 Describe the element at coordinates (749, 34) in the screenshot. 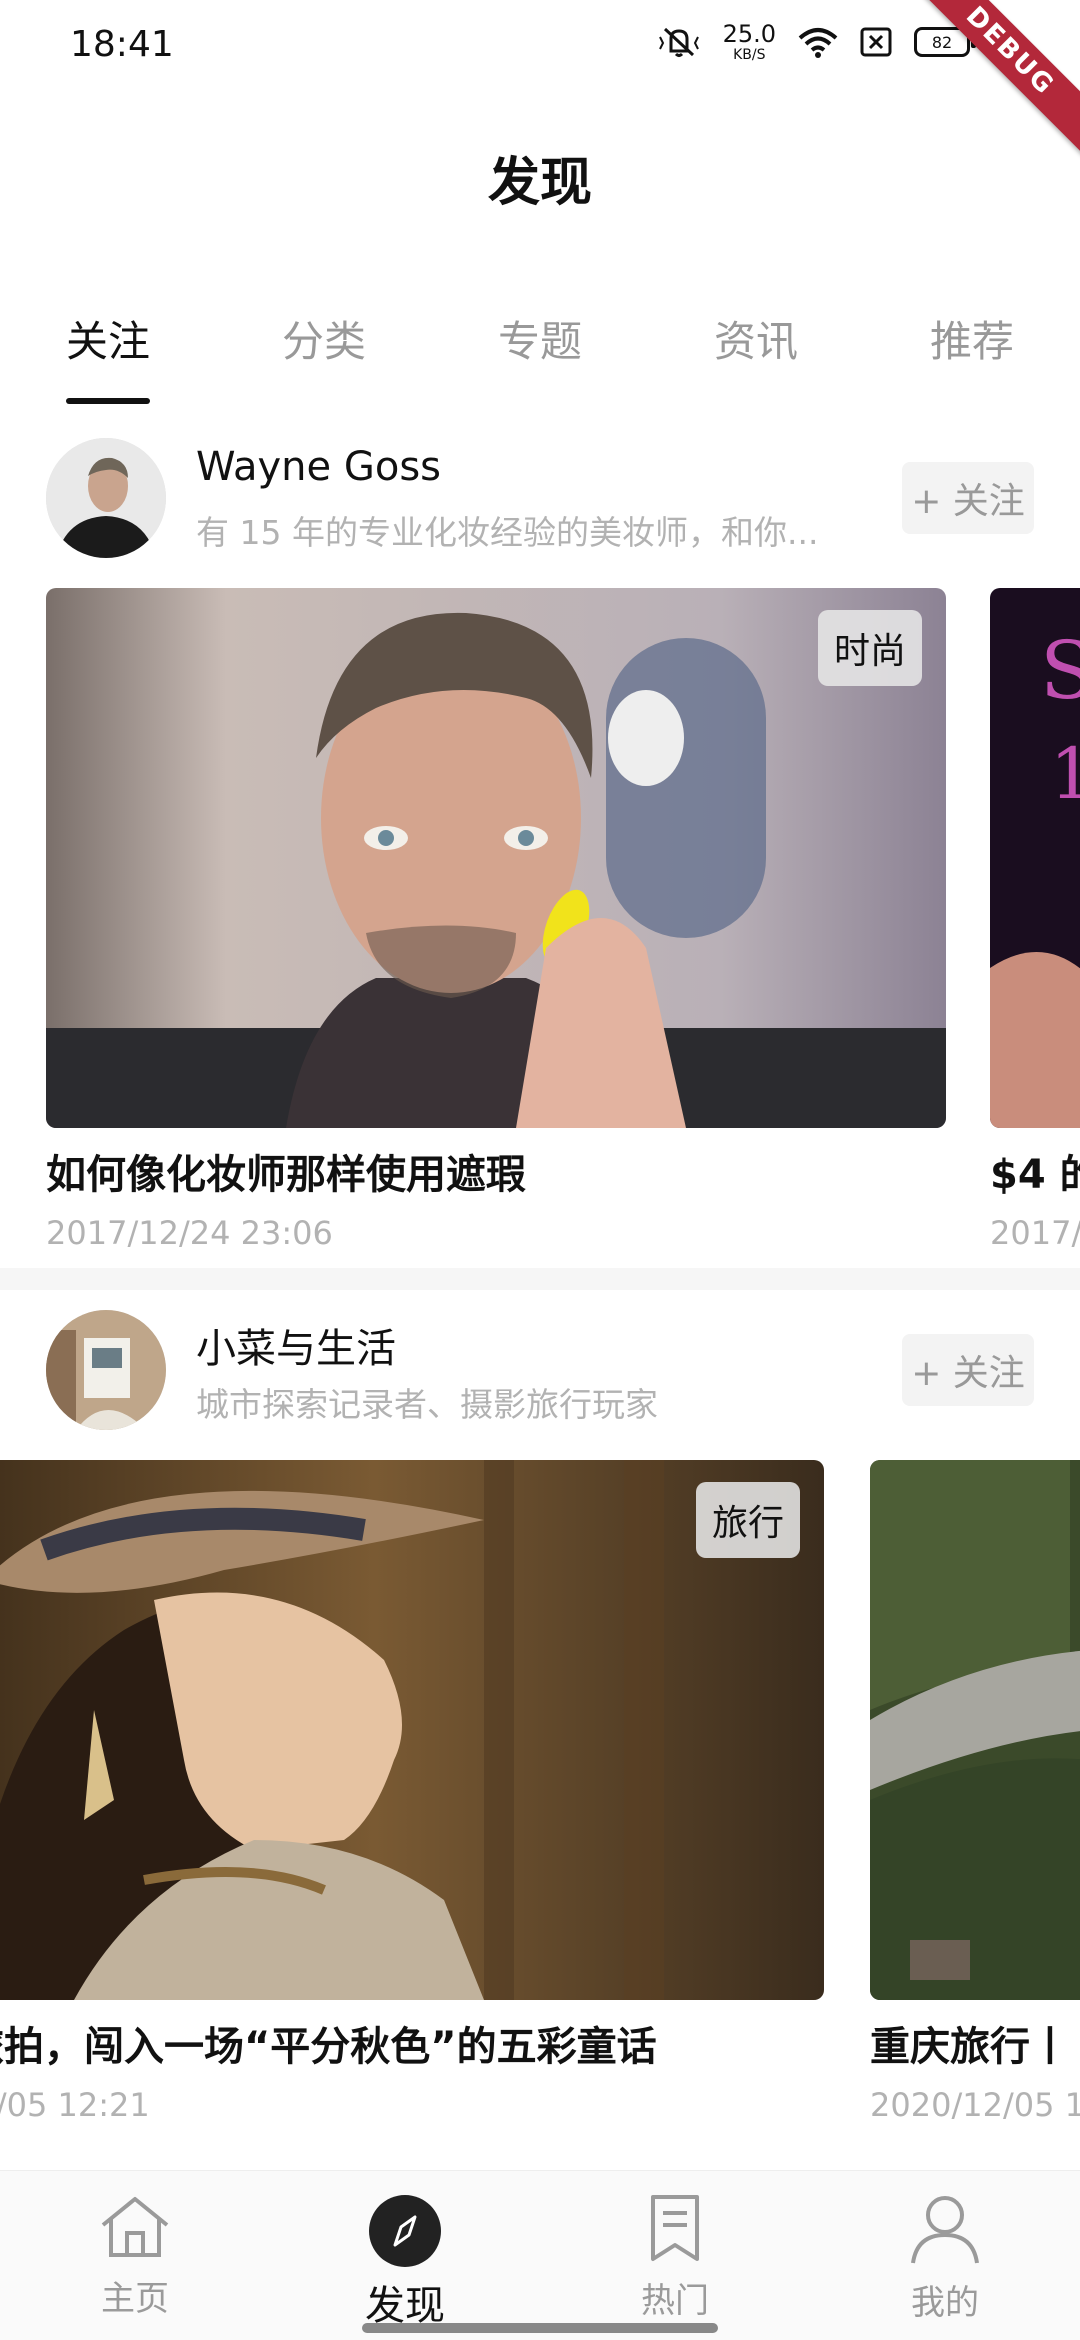

I see `net-speed-value: 25.0` at that location.